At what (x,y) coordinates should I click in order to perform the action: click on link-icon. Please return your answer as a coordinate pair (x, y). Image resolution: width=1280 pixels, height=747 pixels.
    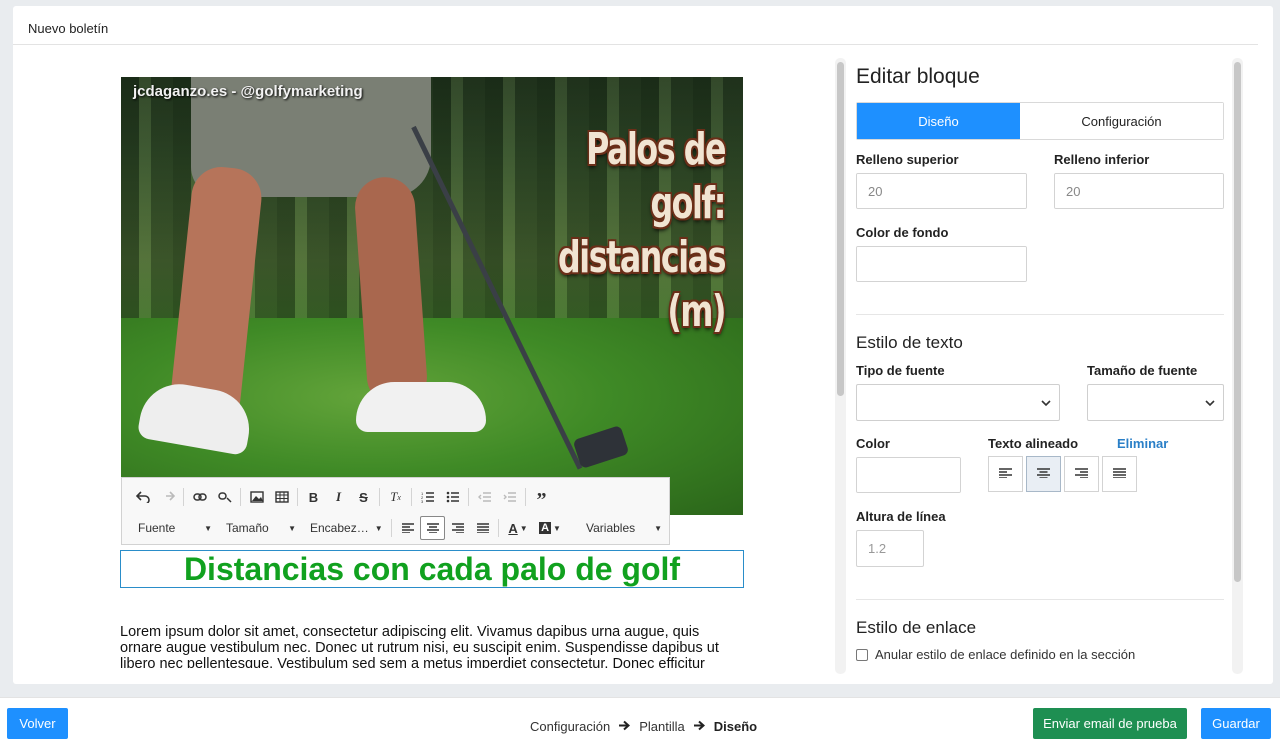
    Looking at the image, I should click on (199, 497).